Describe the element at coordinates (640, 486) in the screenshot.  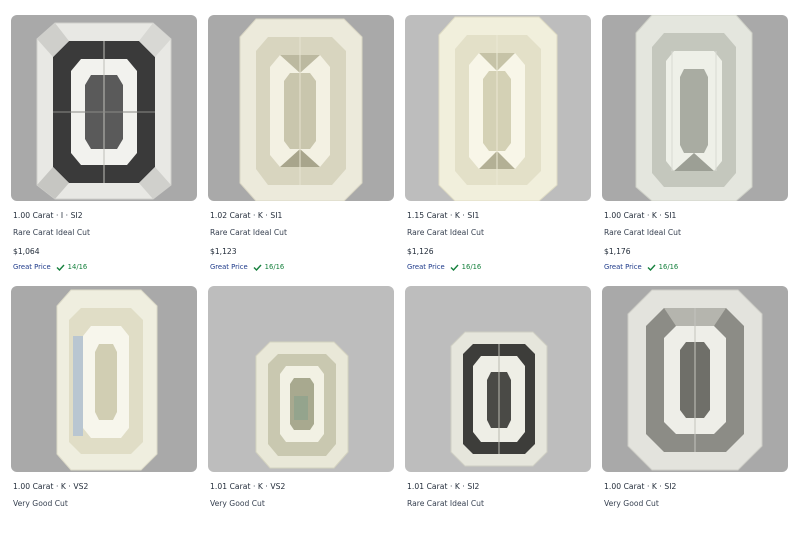
I see `product-title: 1.00 Carat · K · SI2` at that location.